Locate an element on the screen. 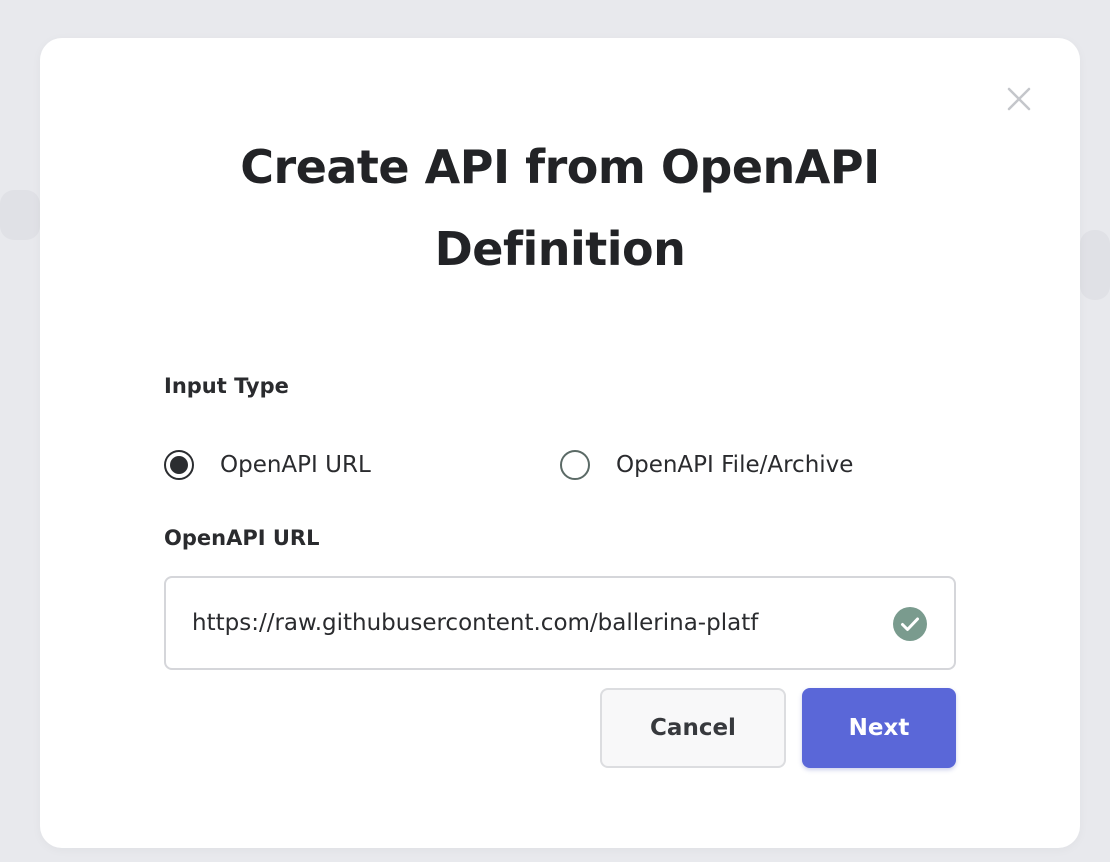  radio-dot is located at coordinates (179, 465).